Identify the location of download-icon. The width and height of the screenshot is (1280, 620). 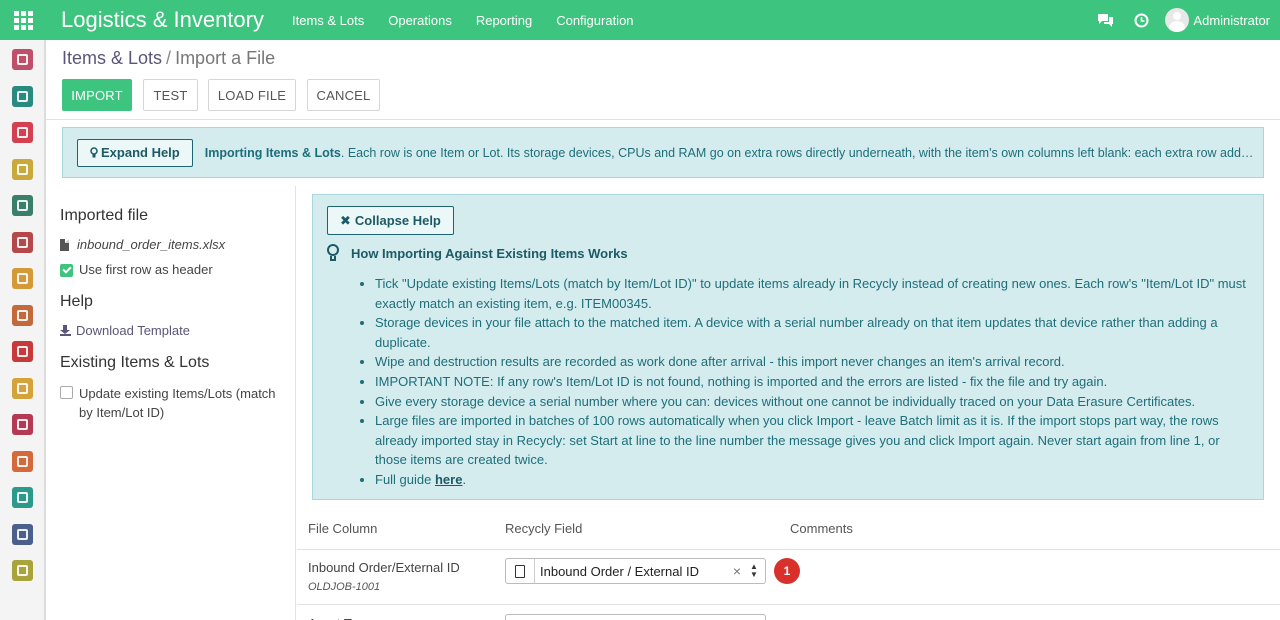
(65, 330).